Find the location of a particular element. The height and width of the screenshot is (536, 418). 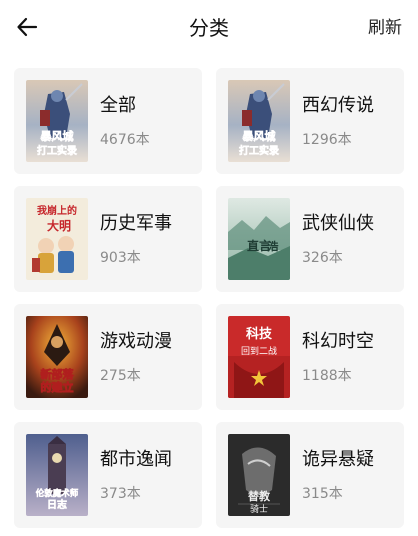

category-card-western-fantasy: 暴风城 打工实录 西幻传说 1296本 is located at coordinates (310, 121).